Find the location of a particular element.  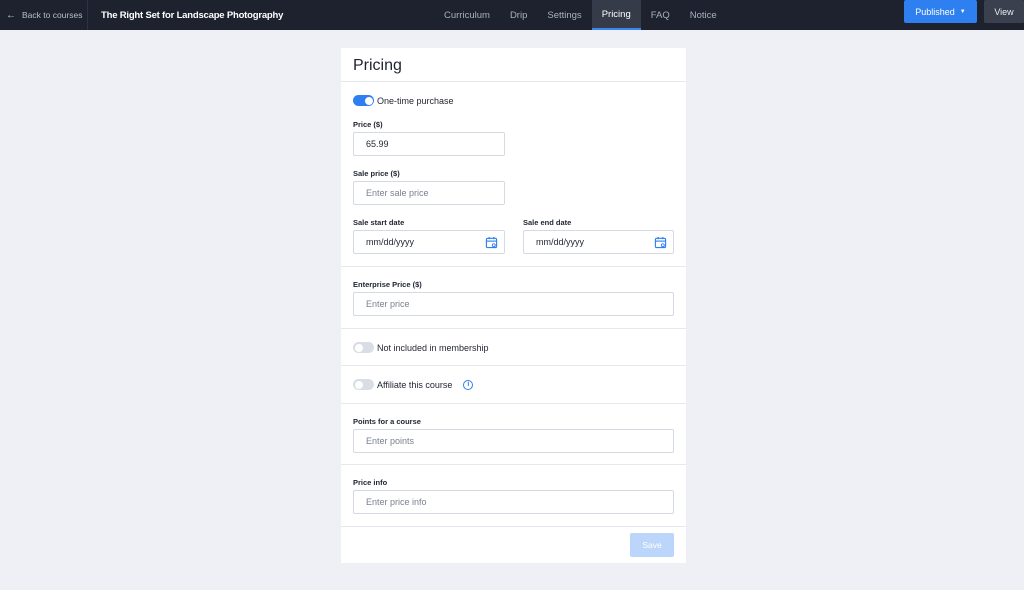

affiliate-toggle is located at coordinates (363, 384).